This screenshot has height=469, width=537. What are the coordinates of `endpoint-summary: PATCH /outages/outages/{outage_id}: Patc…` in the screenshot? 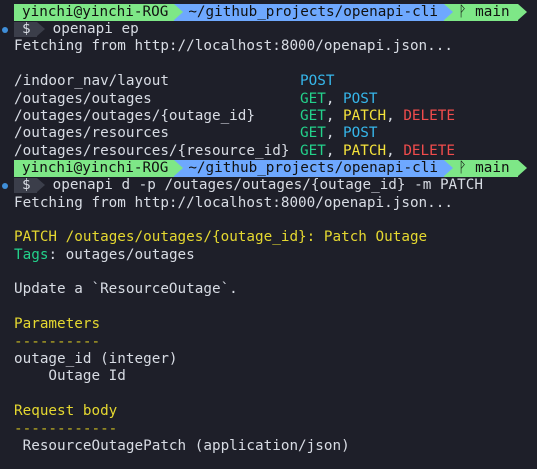 It's located at (268, 237).